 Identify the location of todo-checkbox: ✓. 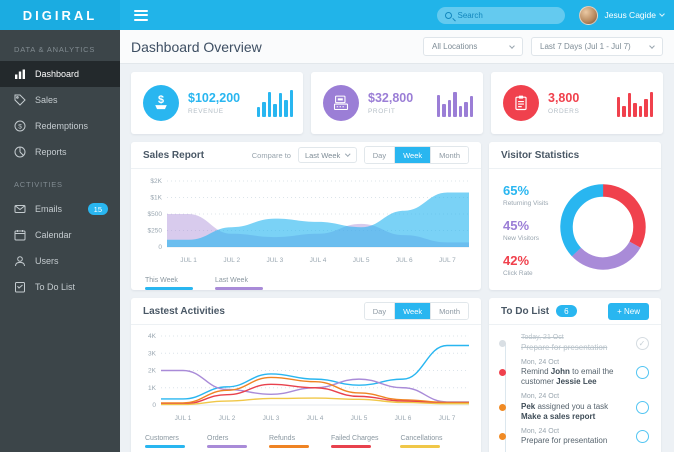
(642, 343).